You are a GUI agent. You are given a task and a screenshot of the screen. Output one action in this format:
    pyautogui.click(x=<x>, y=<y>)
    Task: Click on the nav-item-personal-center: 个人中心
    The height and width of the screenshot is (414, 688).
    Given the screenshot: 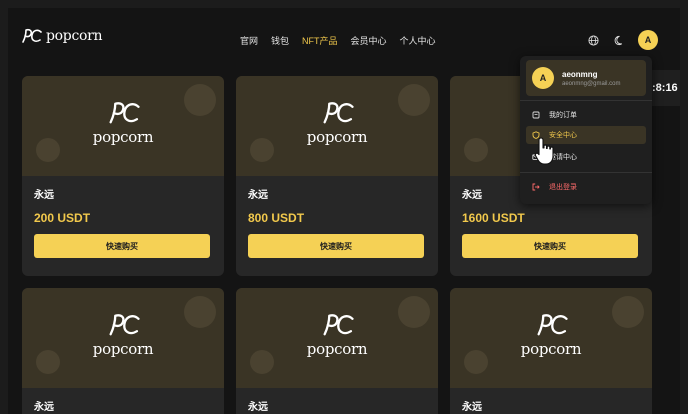 What is the action you would take?
    pyautogui.click(x=418, y=40)
    